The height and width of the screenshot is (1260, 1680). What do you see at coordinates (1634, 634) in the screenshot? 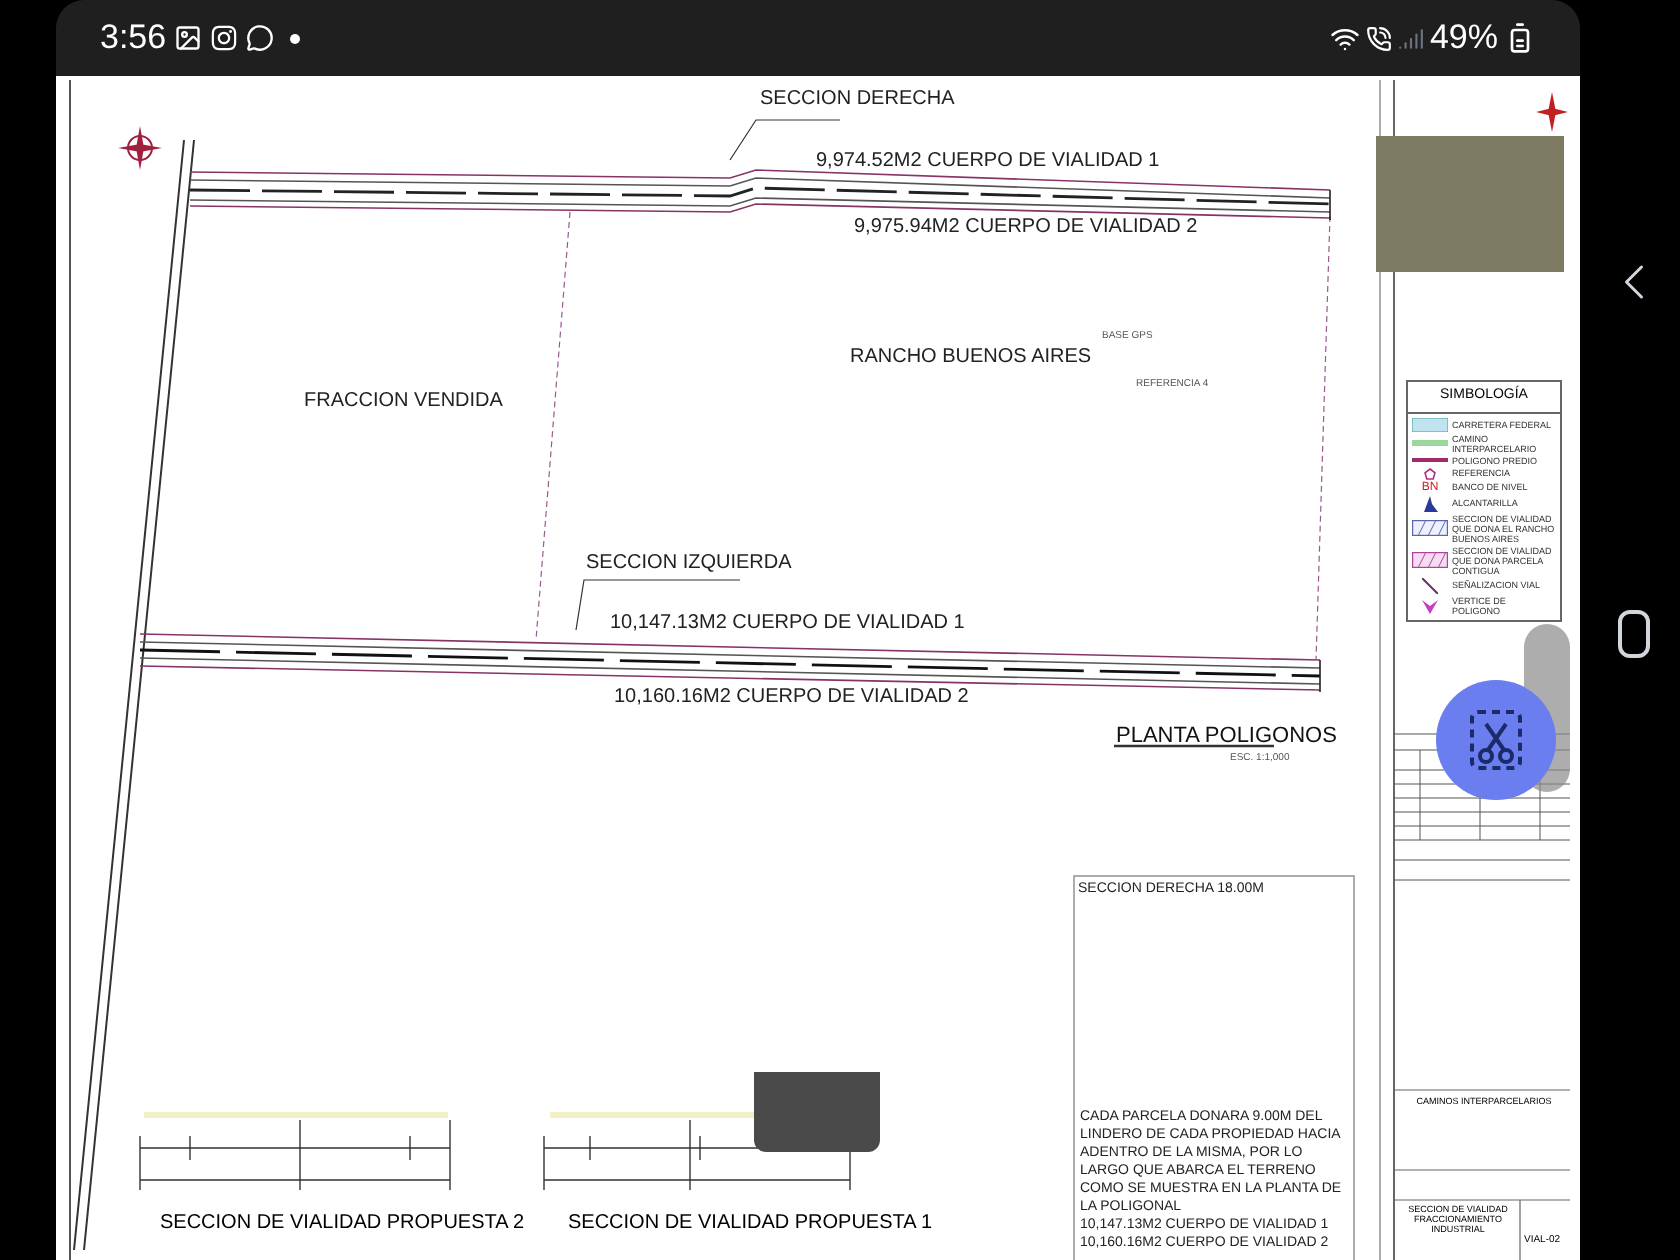
I see `home-icon` at bounding box center [1634, 634].